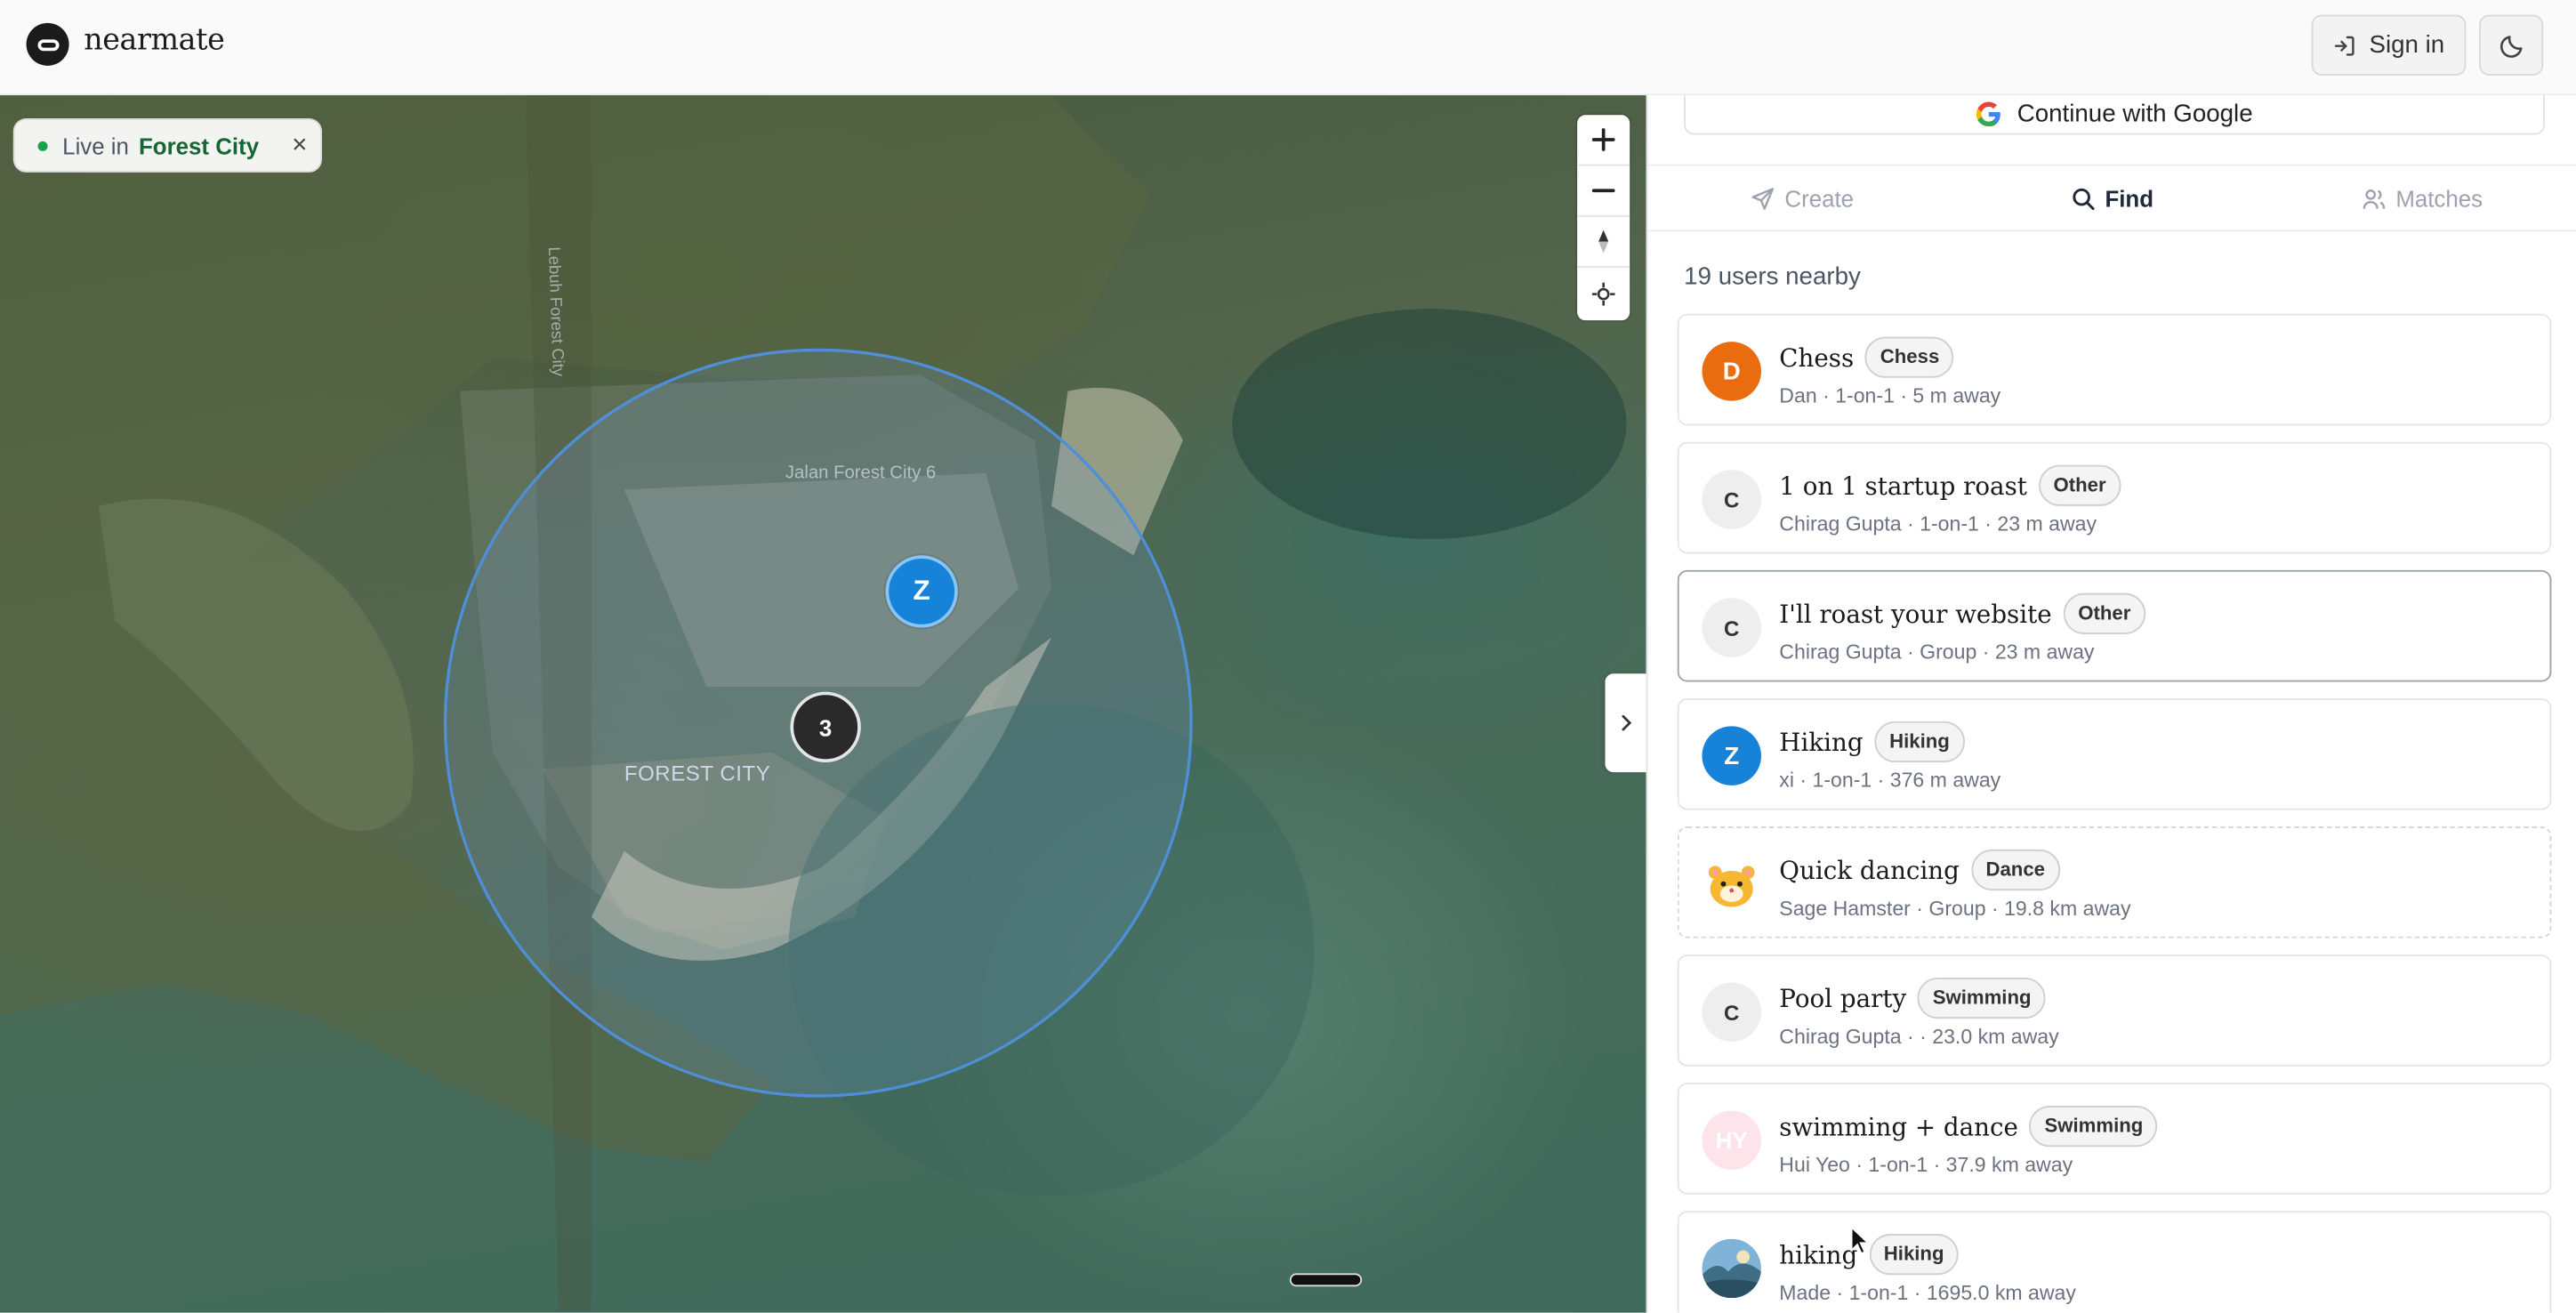 The image size is (2576, 1313). Describe the element at coordinates (2114, 369) in the screenshot. I see `list-item: D Chess Chess Dan · 1-on-1 · 5 m away` at that location.